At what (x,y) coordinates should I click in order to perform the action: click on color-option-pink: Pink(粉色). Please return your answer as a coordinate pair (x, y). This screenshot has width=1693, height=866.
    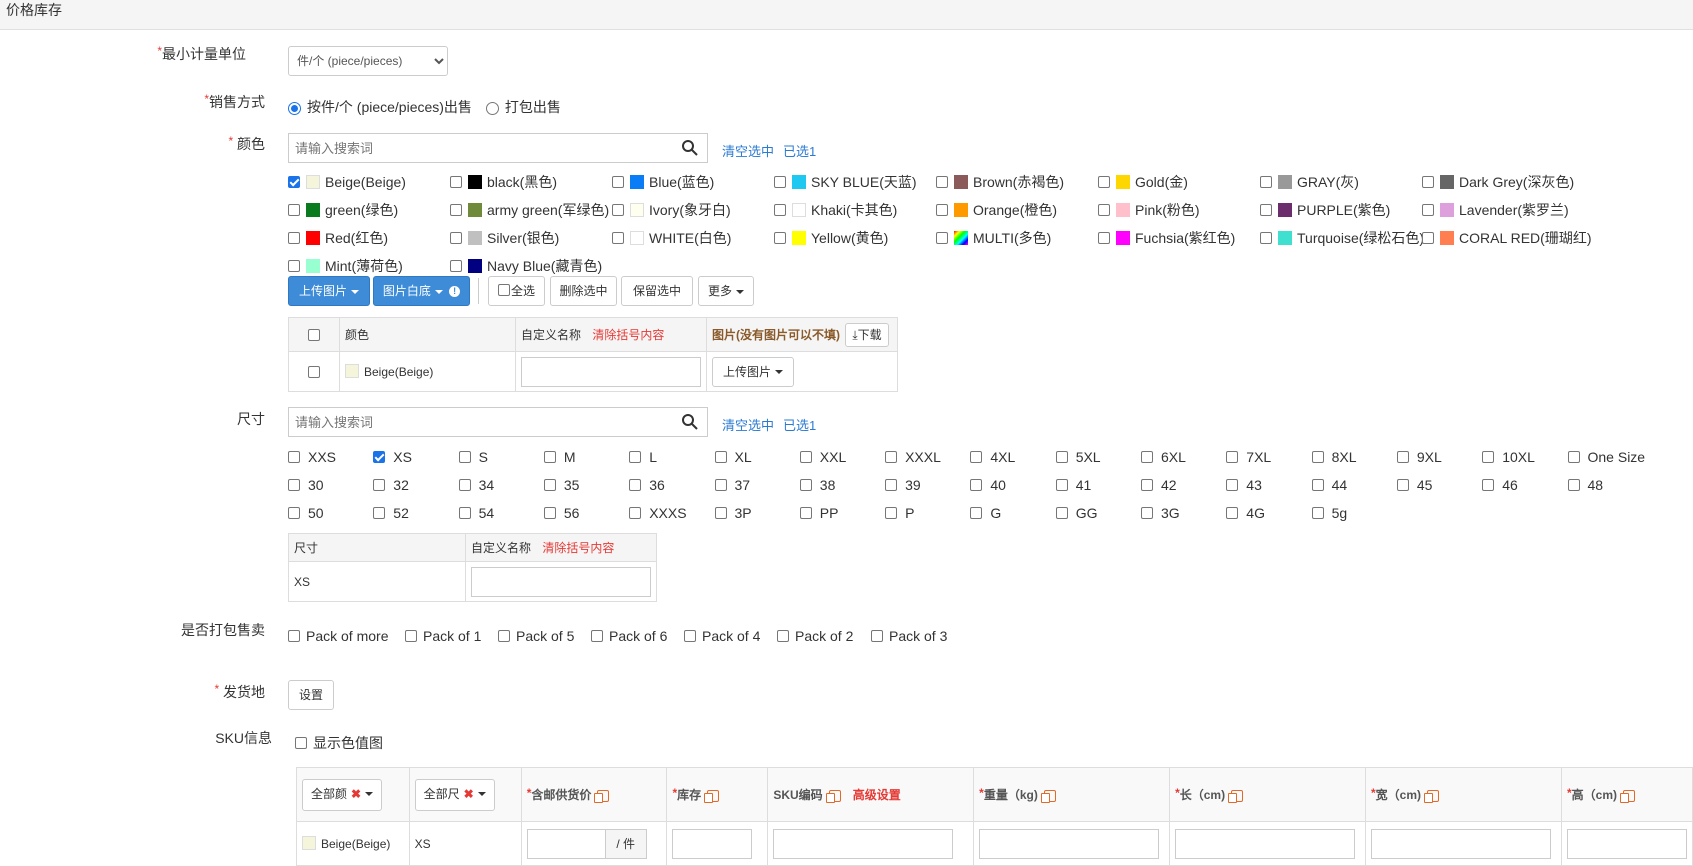
    Looking at the image, I should click on (1149, 210).